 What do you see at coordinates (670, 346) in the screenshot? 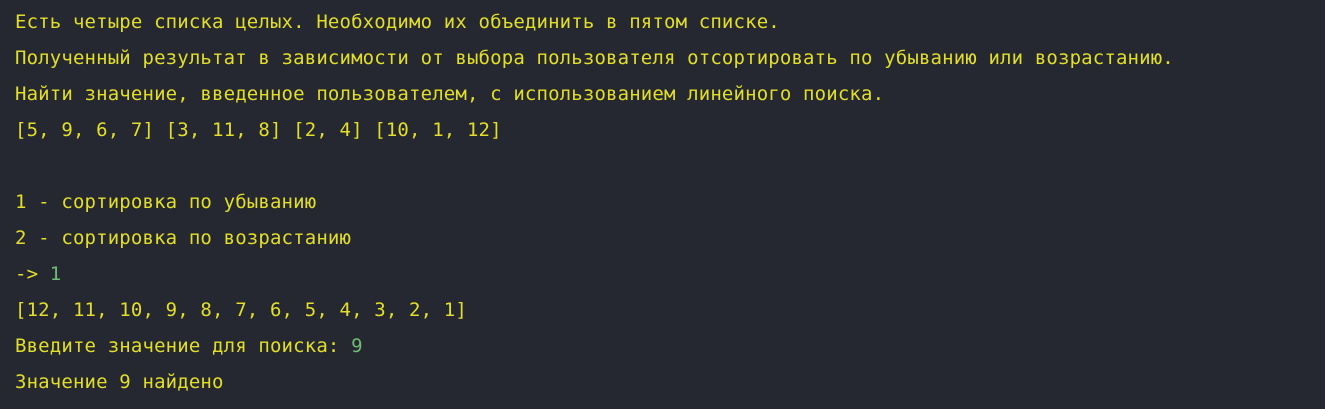
I see `search-line: Введите значение для поиска: 9` at bounding box center [670, 346].